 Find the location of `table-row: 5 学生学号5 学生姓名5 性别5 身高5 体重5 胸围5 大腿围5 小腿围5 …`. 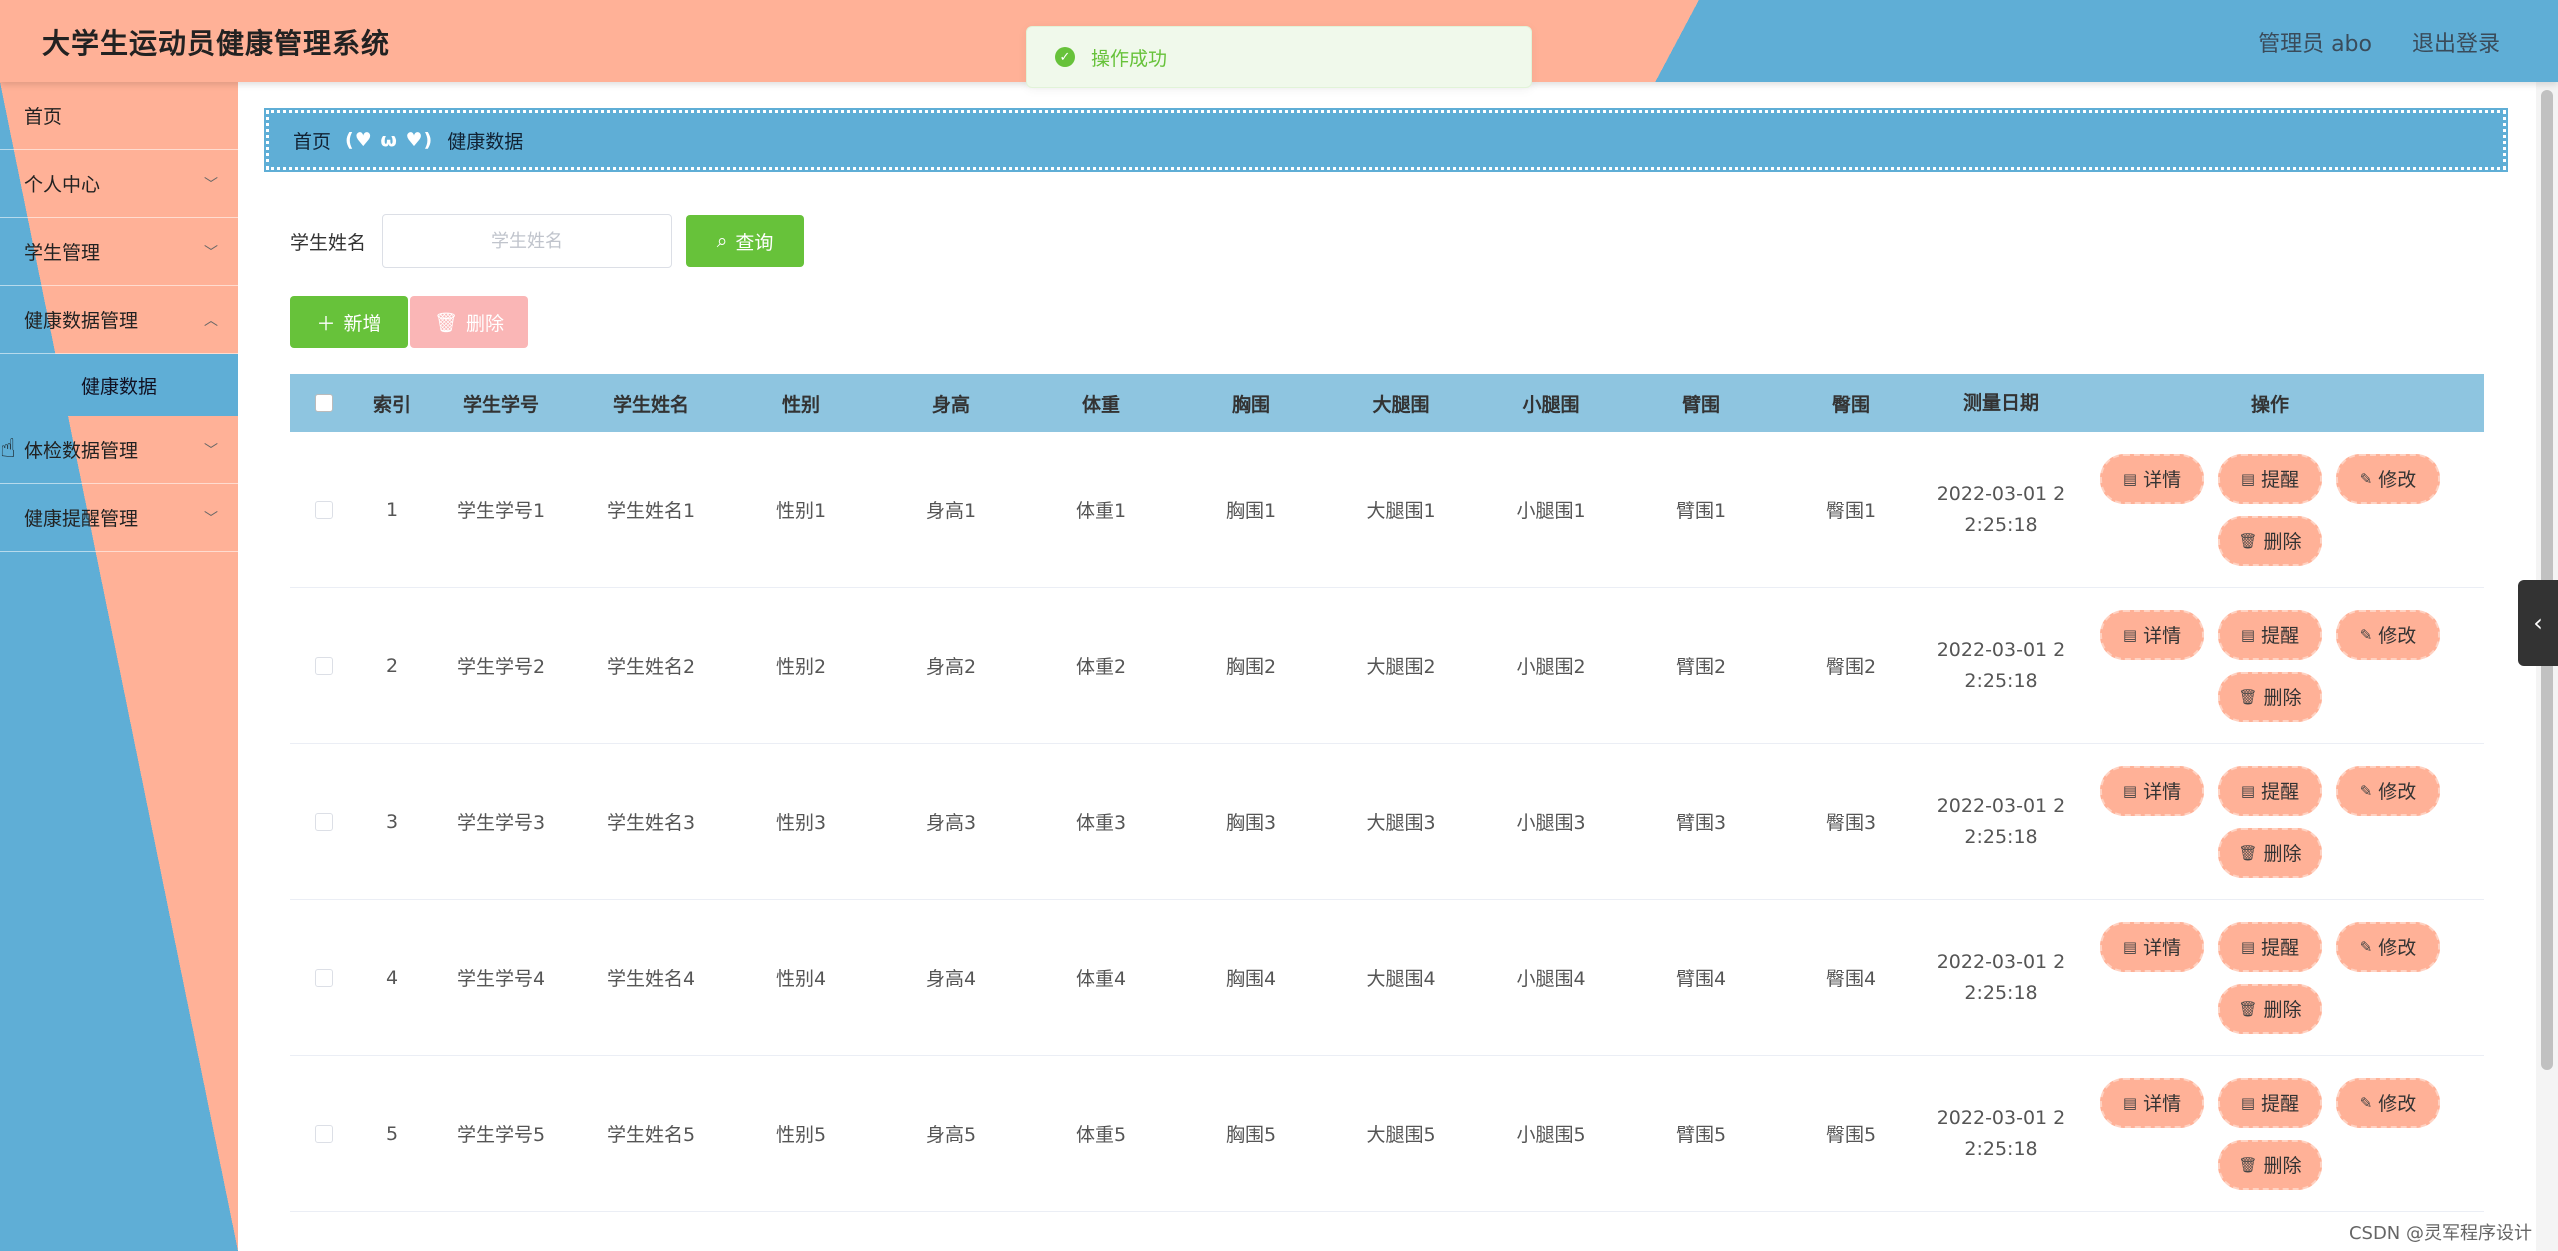

table-row: 5 学生学号5 学生姓名5 性别5 身高5 体重5 胸围5 大腿围5 小腿围5 … is located at coordinates (1387, 1134).